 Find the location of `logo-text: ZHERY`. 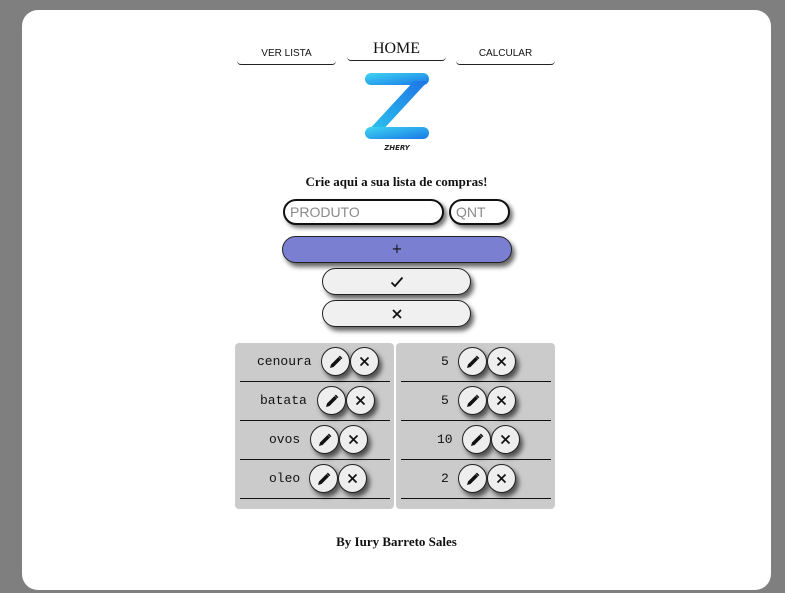

logo-text: ZHERY is located at coordinates (396, 148).